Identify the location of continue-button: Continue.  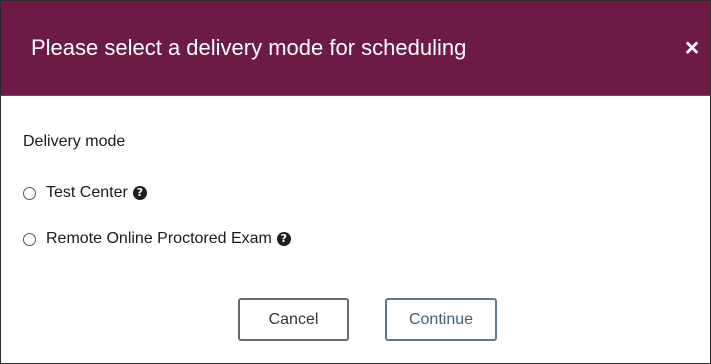
(441, 319).